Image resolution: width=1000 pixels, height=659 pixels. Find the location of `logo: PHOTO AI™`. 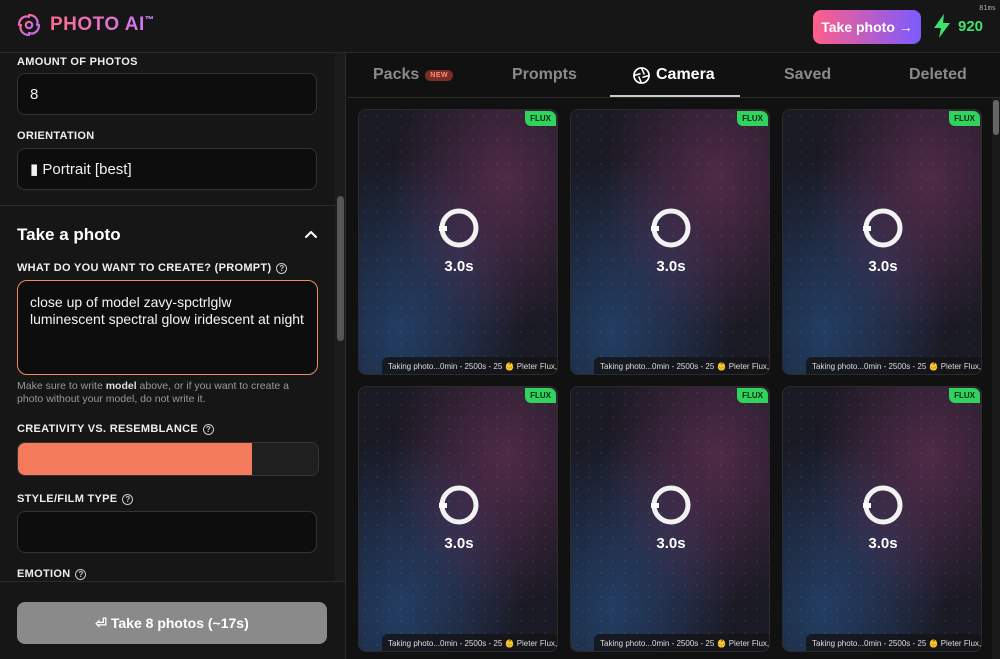

logo: PHOTO AI™ is located at coordinates (85, 25).